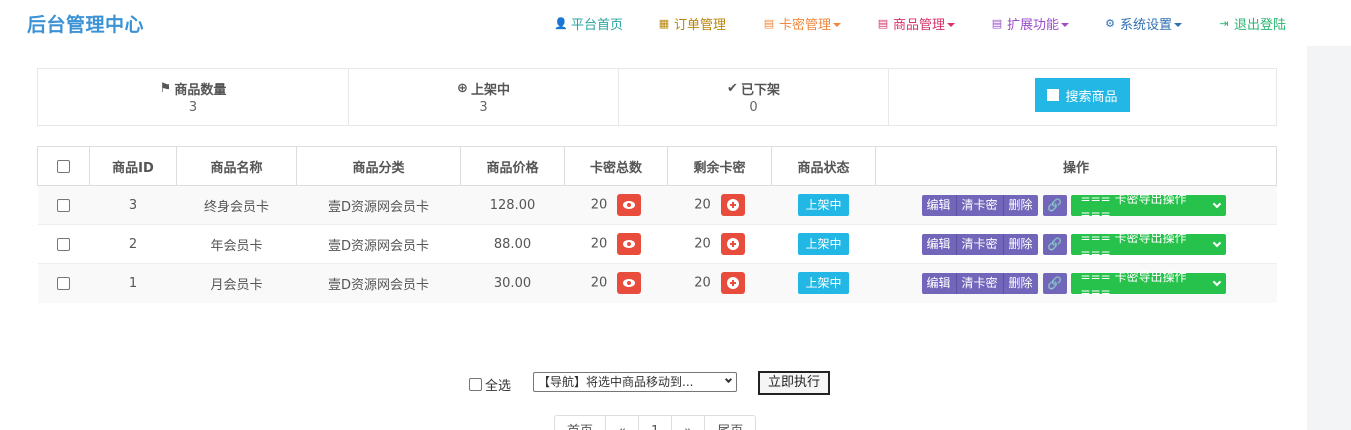  What do you see at coordinates (794, 383) in the screenshot?
I see `execute-button: 立即执行` at bounding box center [794, 383].